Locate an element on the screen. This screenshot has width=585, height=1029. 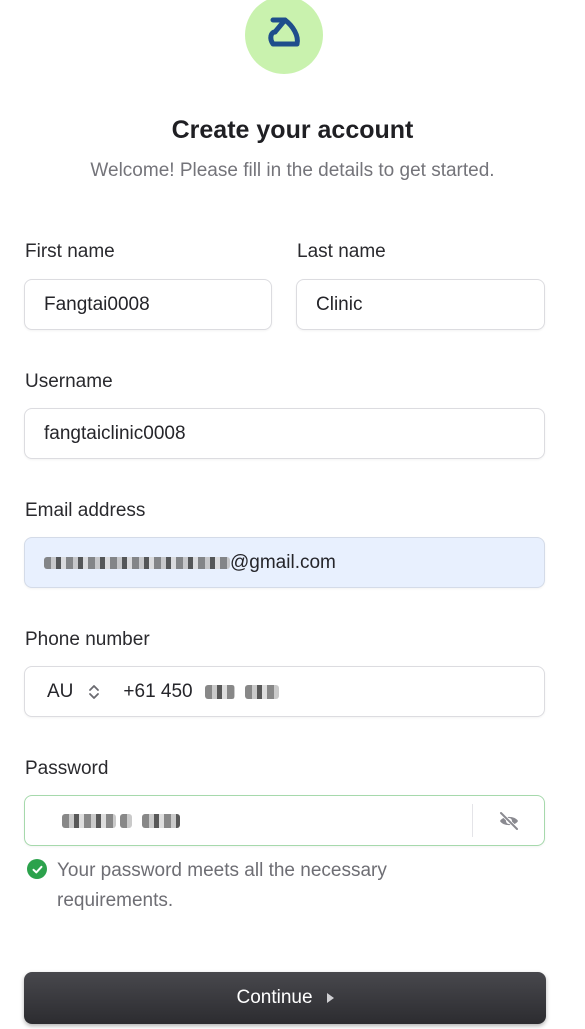
toggle-password-visibility-button is located at coordinates (508, 820).